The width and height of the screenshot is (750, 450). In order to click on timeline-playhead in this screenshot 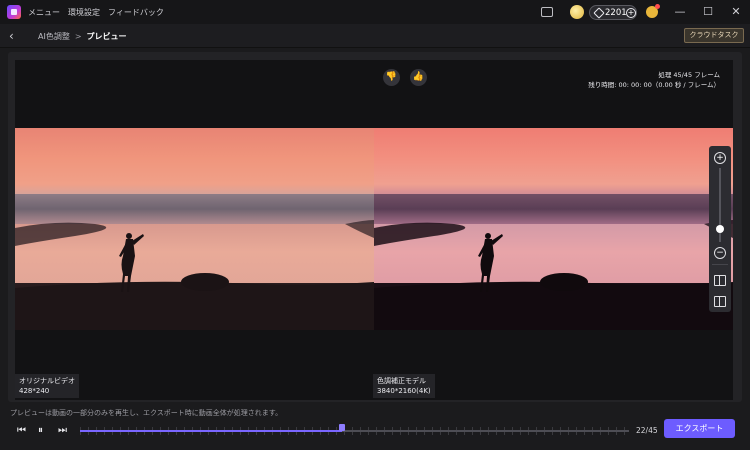, I will do `click(341, 427)`.